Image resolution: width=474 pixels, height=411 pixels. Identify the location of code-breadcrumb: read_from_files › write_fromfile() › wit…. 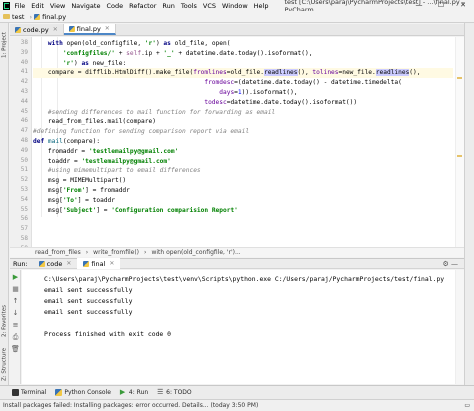
(237, 252).